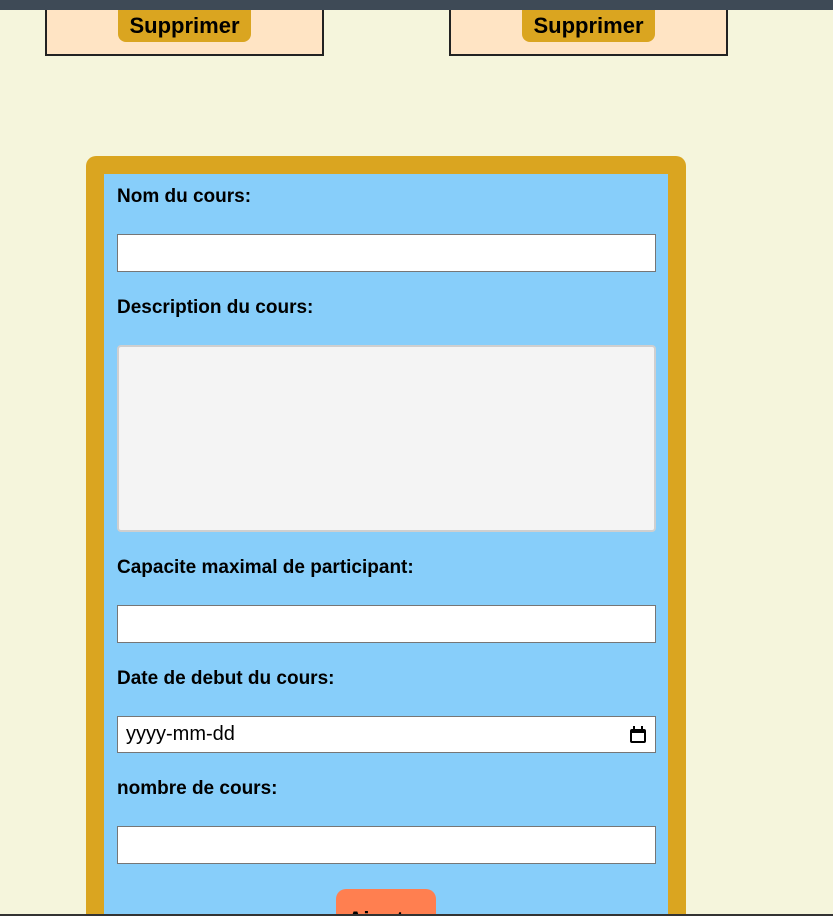  I want to click on course-count-label: nombre de cours:, so click(197, 788).